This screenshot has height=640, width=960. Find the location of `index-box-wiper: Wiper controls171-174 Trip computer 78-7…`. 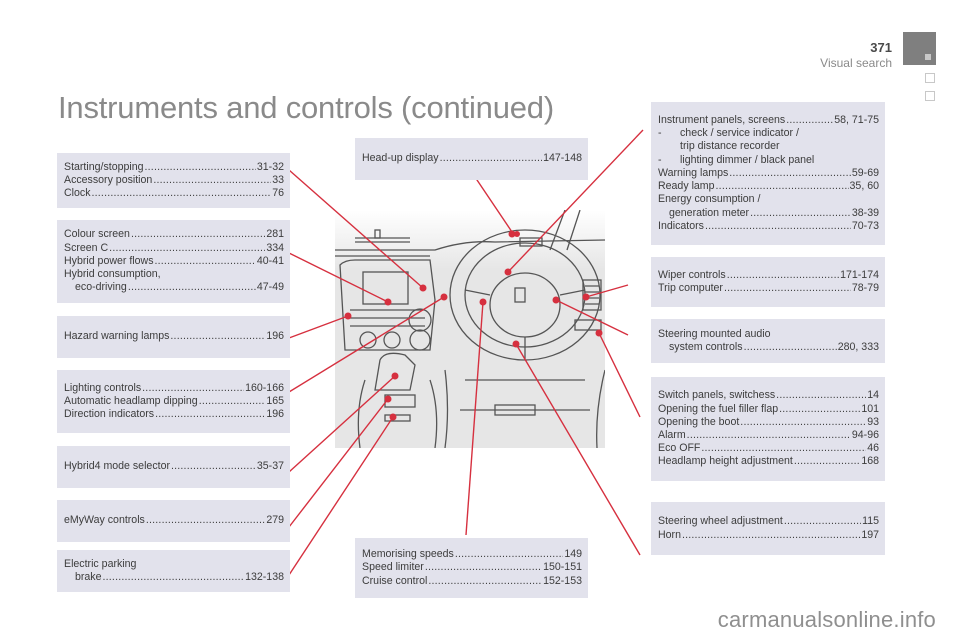

index-box-wiper: Wiper controls171-174 Trip computer 78-7… is located at coordinates (768, 282).